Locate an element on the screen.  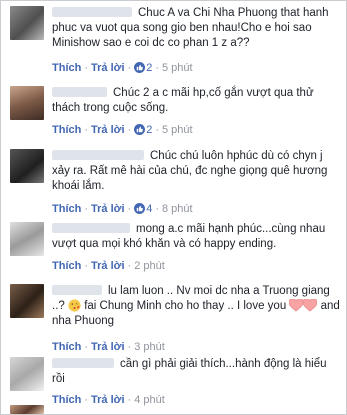
kiss-emoji-icon is located at coordinates (74, 305).